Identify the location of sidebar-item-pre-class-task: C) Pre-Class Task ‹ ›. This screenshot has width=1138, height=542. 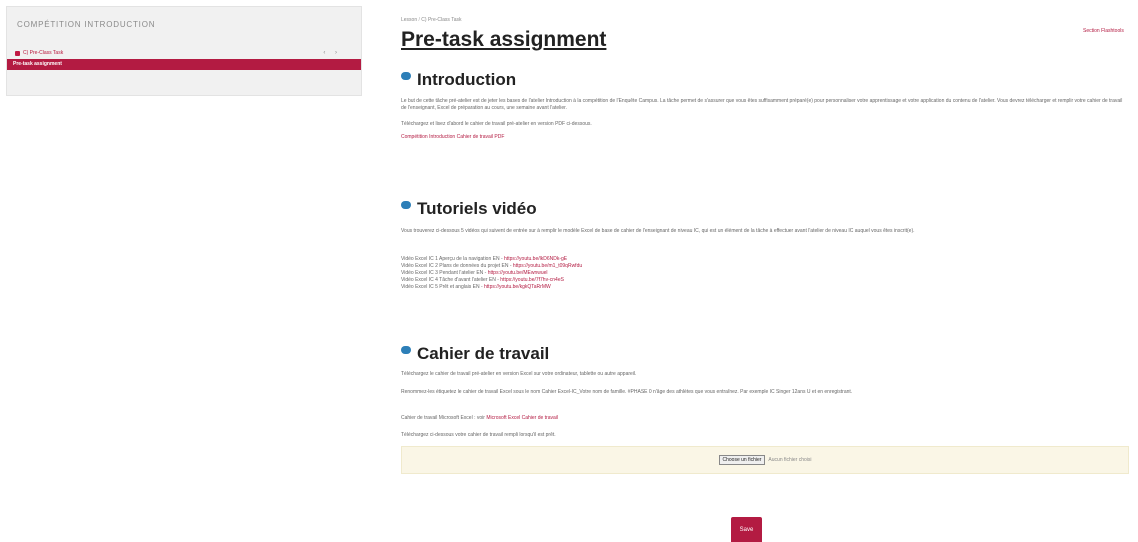
(185, 53).